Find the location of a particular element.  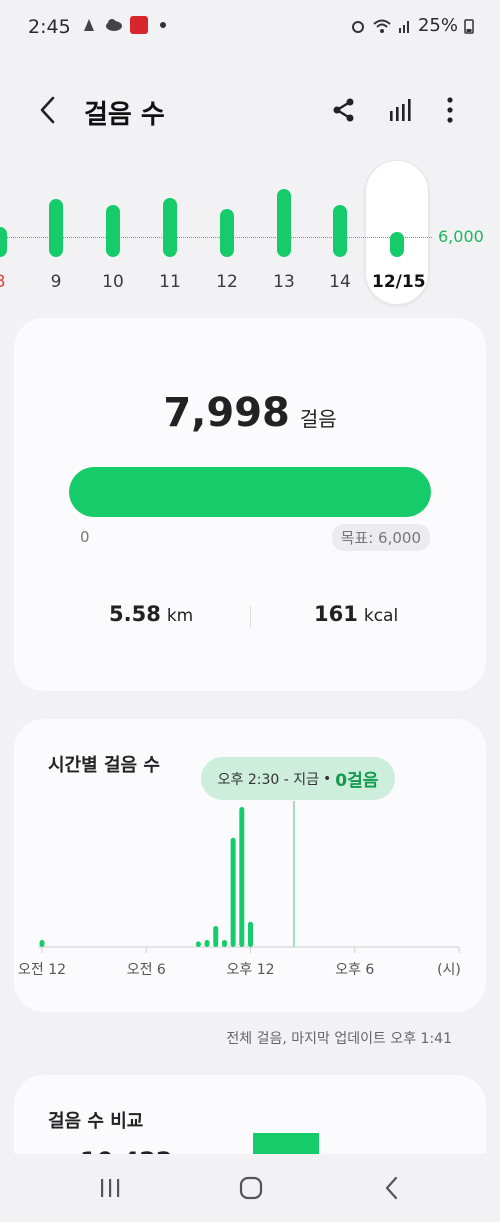

compare-title: 걸음 수 비교 is located at coordinates (96, 1121).